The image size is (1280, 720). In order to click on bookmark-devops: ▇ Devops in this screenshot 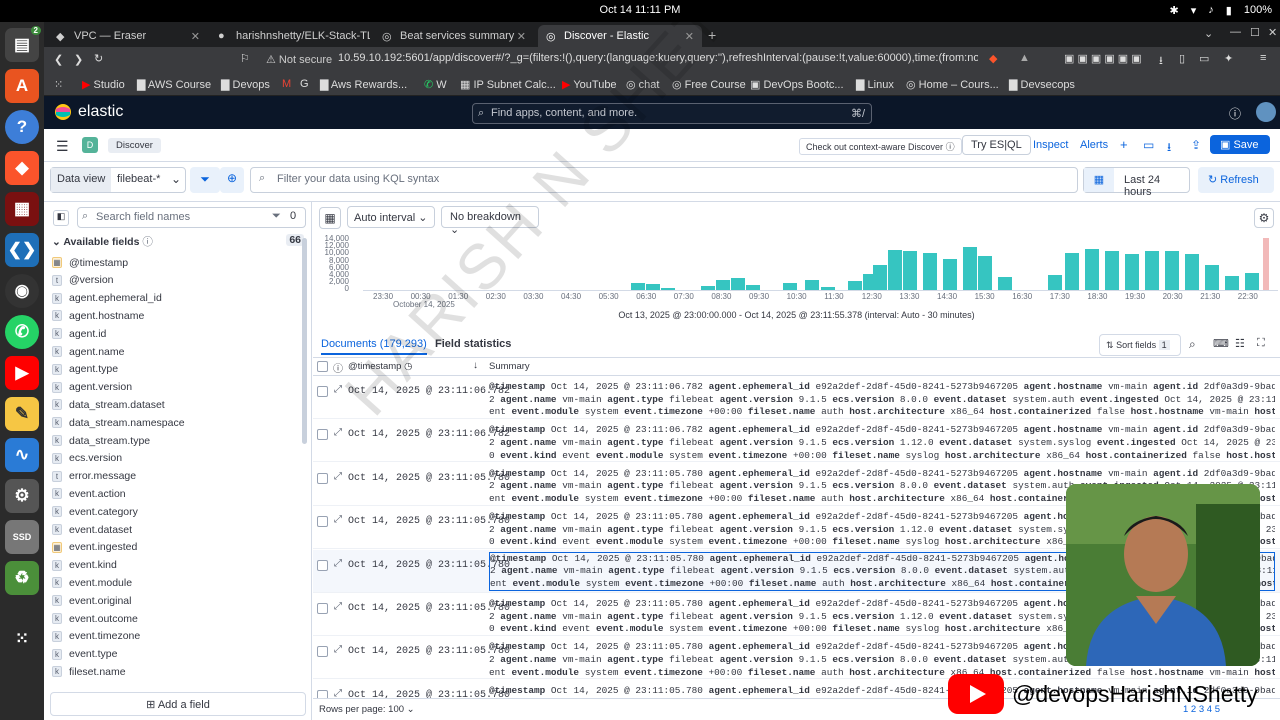, I will do `click(245, 84)`.